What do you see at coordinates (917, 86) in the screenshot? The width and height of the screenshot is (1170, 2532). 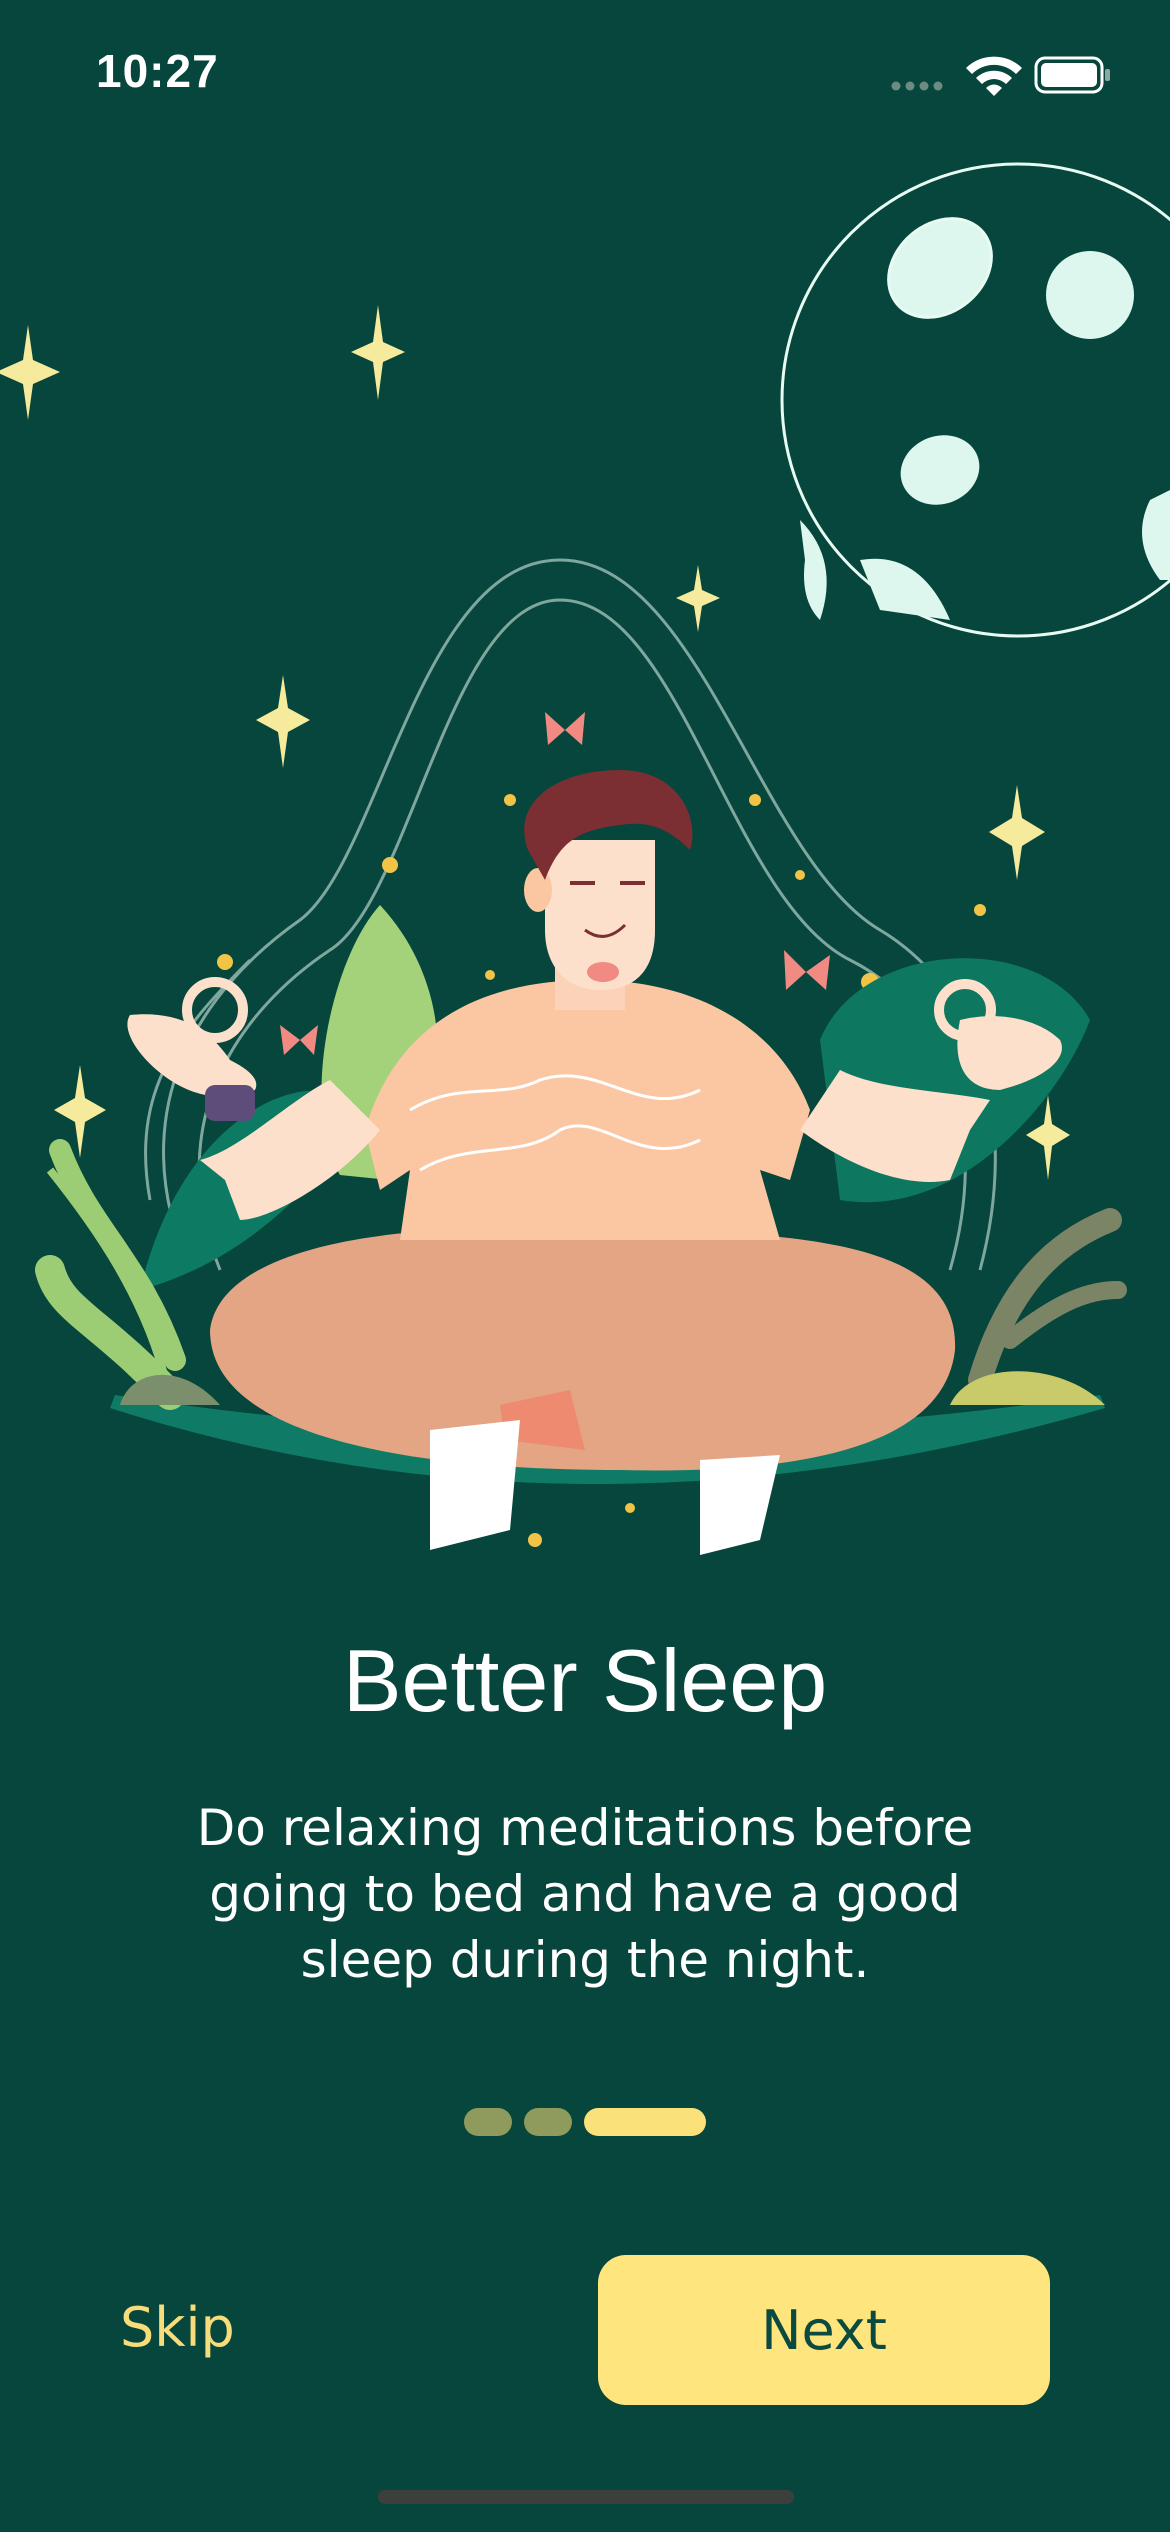 I see `signal-dots-icon` at bounding box center [917, 86].